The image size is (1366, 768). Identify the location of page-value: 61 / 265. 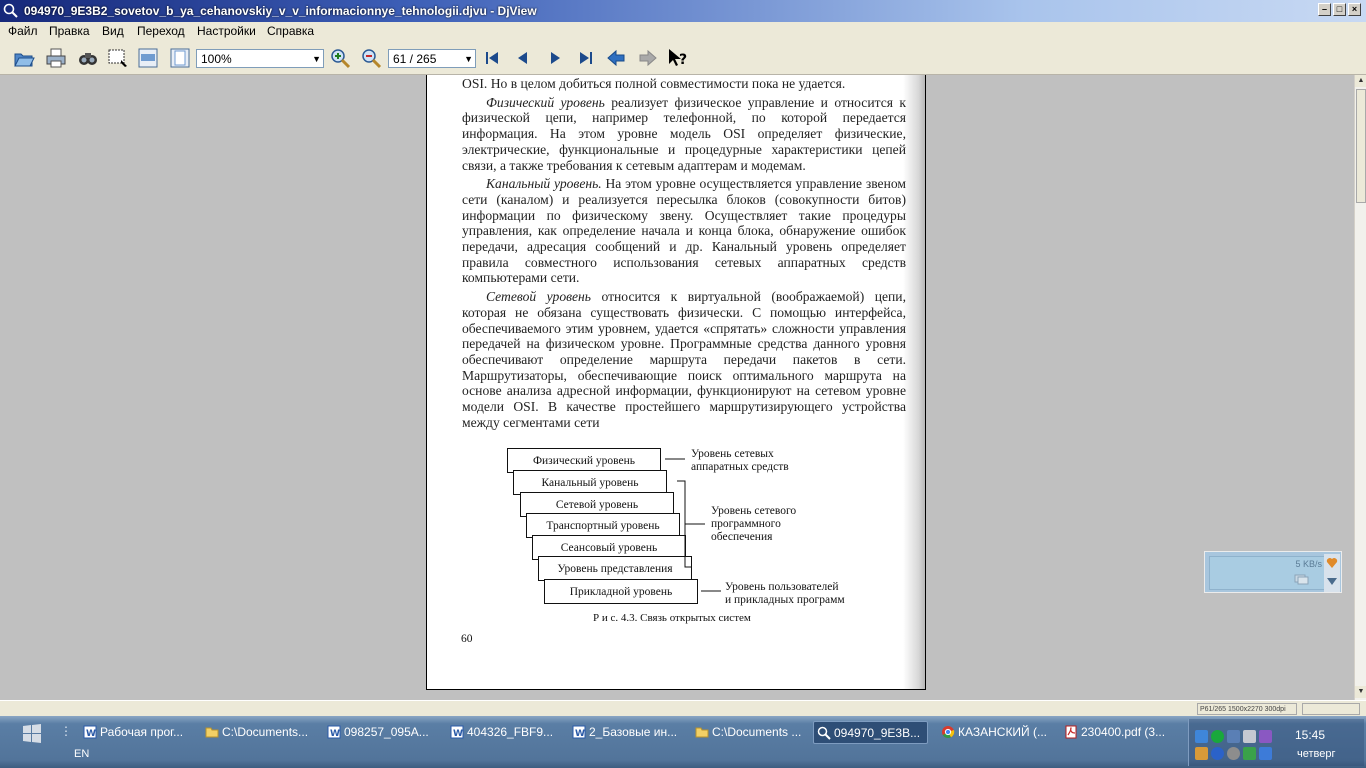
(415, 59).